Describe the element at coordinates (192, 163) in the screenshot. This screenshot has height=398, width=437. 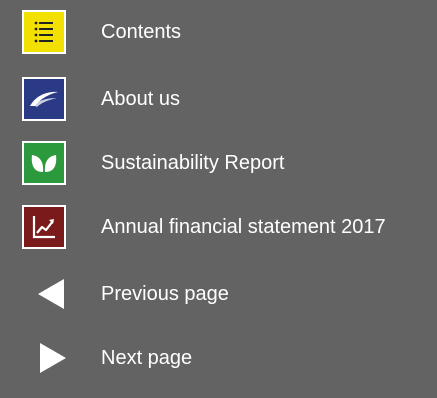
I see `nav-label-sustainability-report: Sustainability Report` at that location.